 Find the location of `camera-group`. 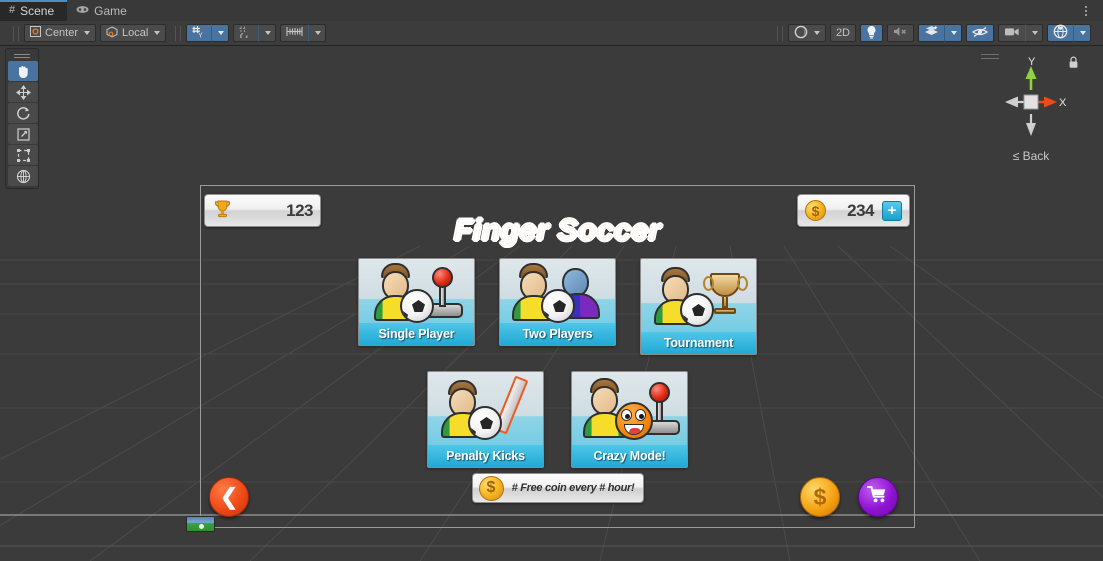

camera-group is located at coordinates (1020, 33).